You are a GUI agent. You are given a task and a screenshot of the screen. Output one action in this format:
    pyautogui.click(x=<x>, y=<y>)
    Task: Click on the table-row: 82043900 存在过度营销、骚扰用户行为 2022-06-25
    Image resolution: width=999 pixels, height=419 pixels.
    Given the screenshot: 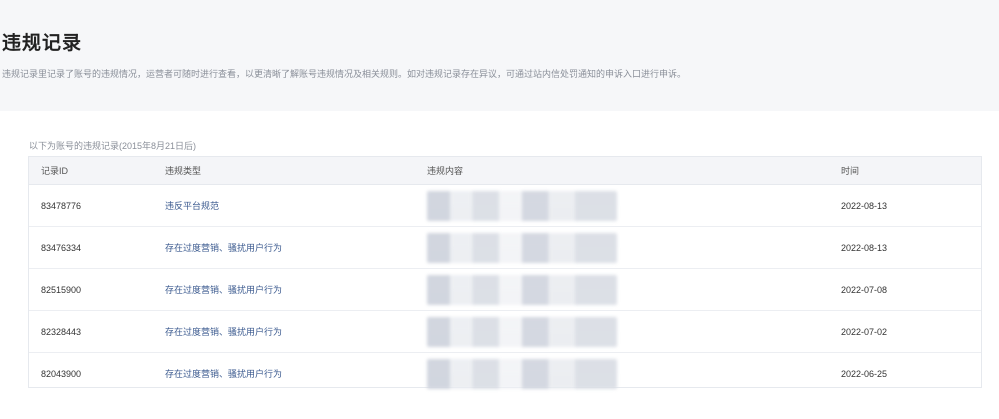 What is the action you would take?
    pyautogui.click(x=505, y=373)
    